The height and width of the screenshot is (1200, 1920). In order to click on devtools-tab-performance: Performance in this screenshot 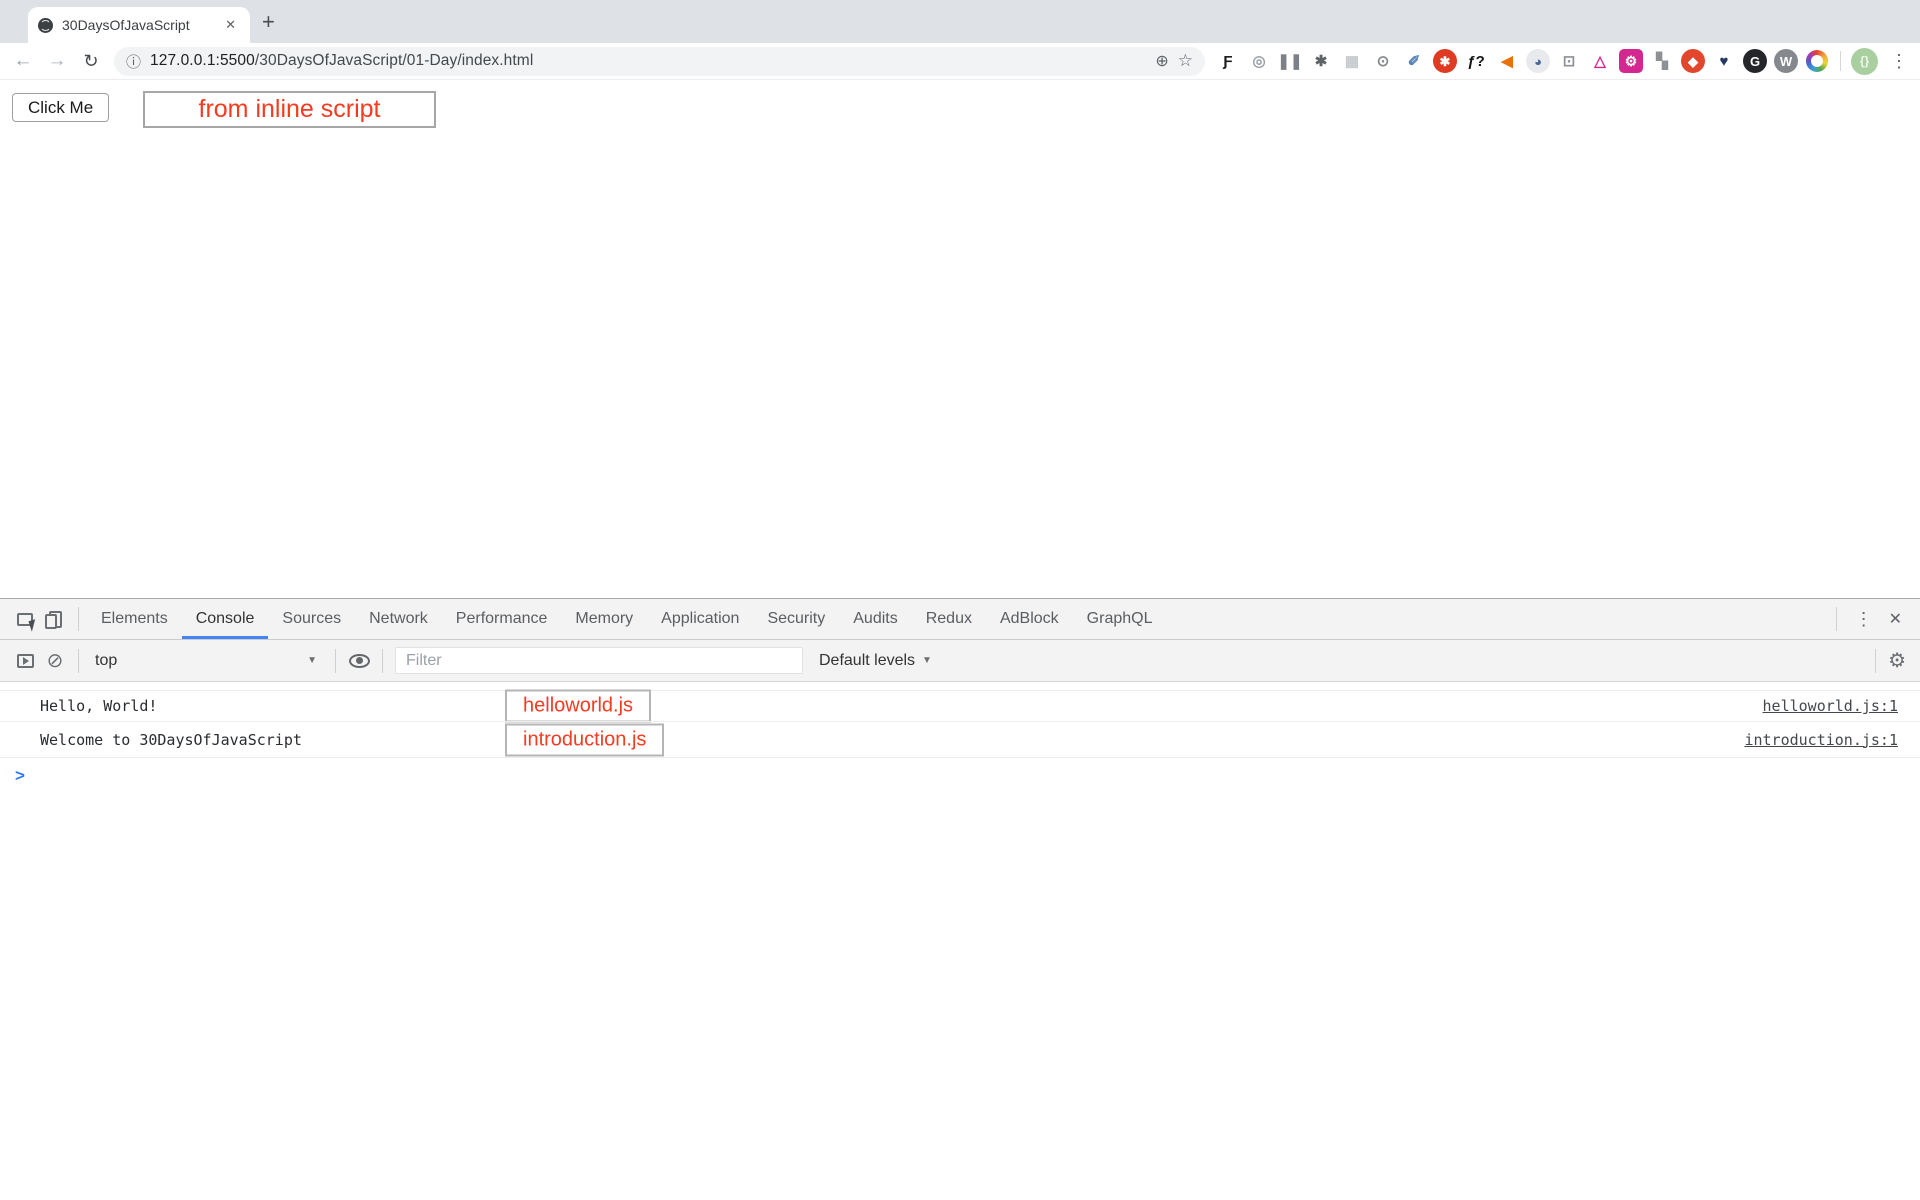, I will do `click(502, 619)`.